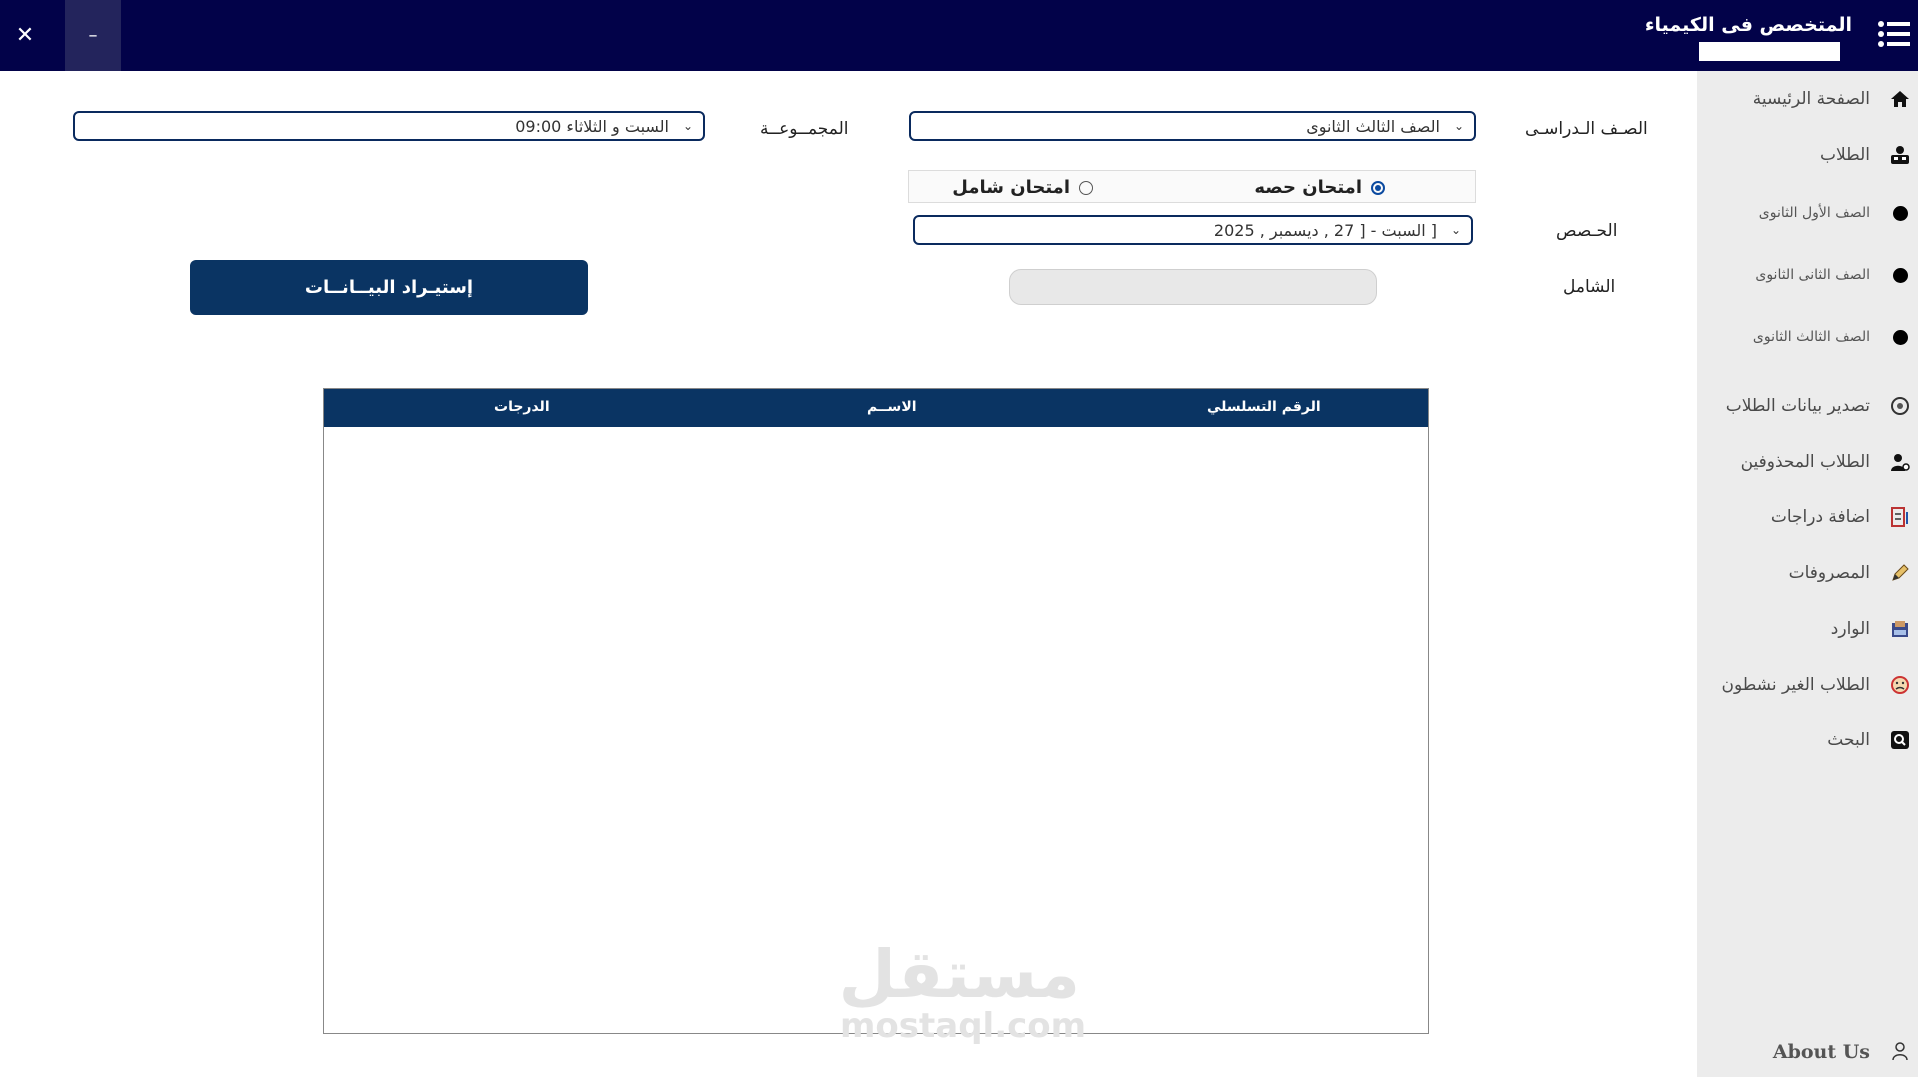  I want to click on sidebar-item-label: الصف الأول الثانوى, so click(1814, 213).